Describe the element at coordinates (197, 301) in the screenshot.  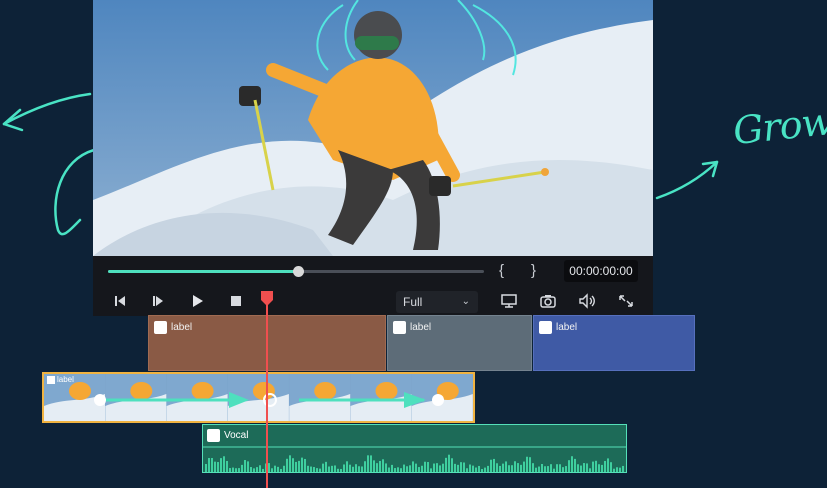
I see `play-icon` at that location.